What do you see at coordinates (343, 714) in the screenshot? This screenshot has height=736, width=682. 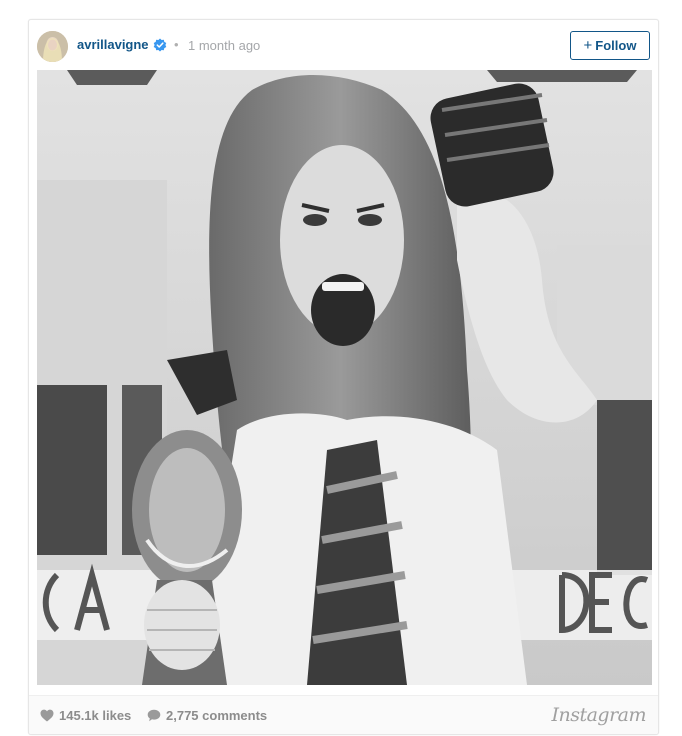 I see `post-footer: 145.1k likes 2,775 comments Instagram` at bounding box center [343, 714].